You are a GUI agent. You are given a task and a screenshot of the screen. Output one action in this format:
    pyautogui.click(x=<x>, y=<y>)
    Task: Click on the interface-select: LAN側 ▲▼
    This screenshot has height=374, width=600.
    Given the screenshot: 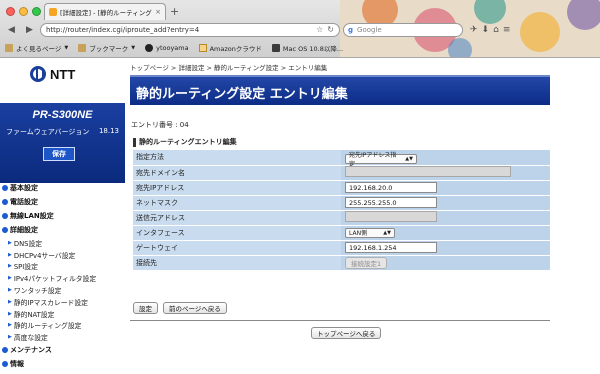 What is the action you would take?
    pyautogui.click(x=370, y=232)
    